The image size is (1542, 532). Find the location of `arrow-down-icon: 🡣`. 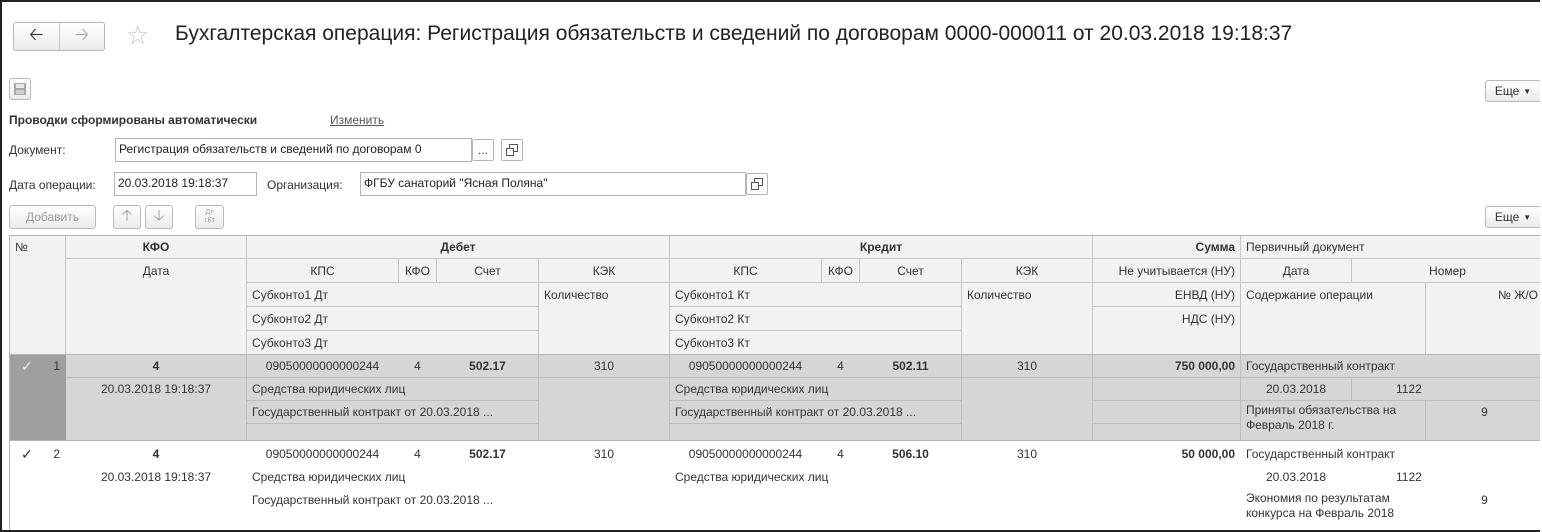

arrow-down-icon: 🡣 is located at coordinates (159, 215).